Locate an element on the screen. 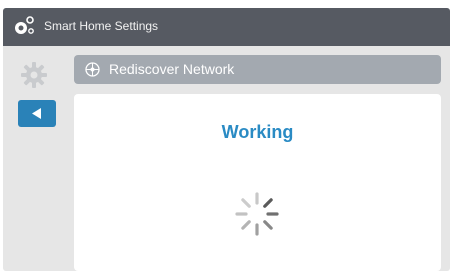  network-icon is located at coordinates (92, 69).